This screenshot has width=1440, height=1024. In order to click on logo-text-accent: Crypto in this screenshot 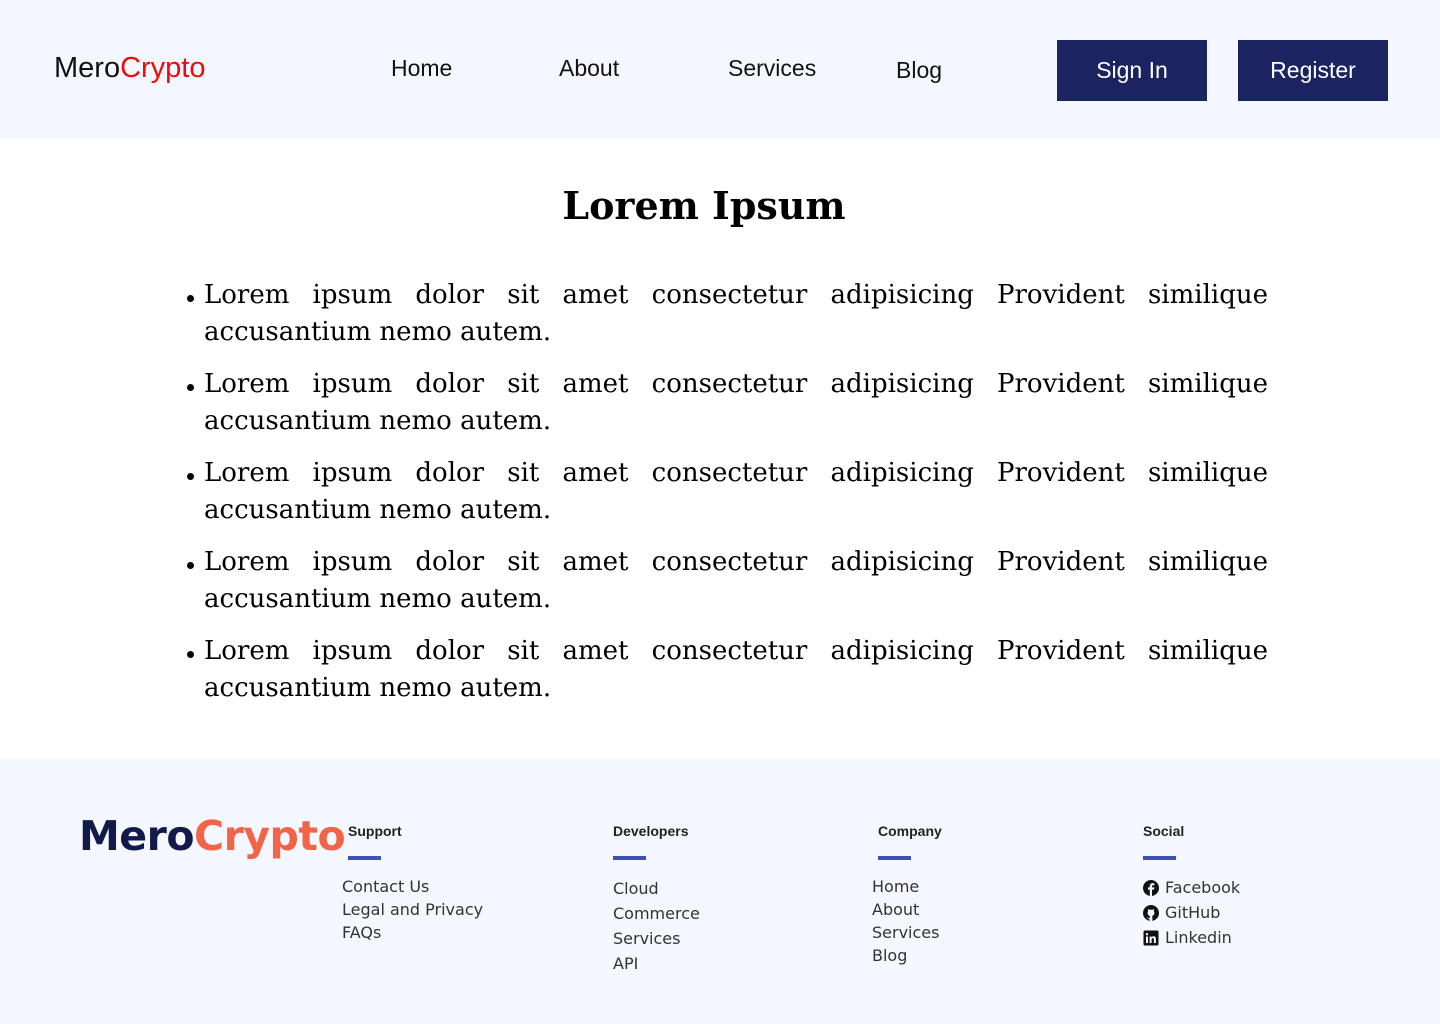, I will do `click(163, 68)`.